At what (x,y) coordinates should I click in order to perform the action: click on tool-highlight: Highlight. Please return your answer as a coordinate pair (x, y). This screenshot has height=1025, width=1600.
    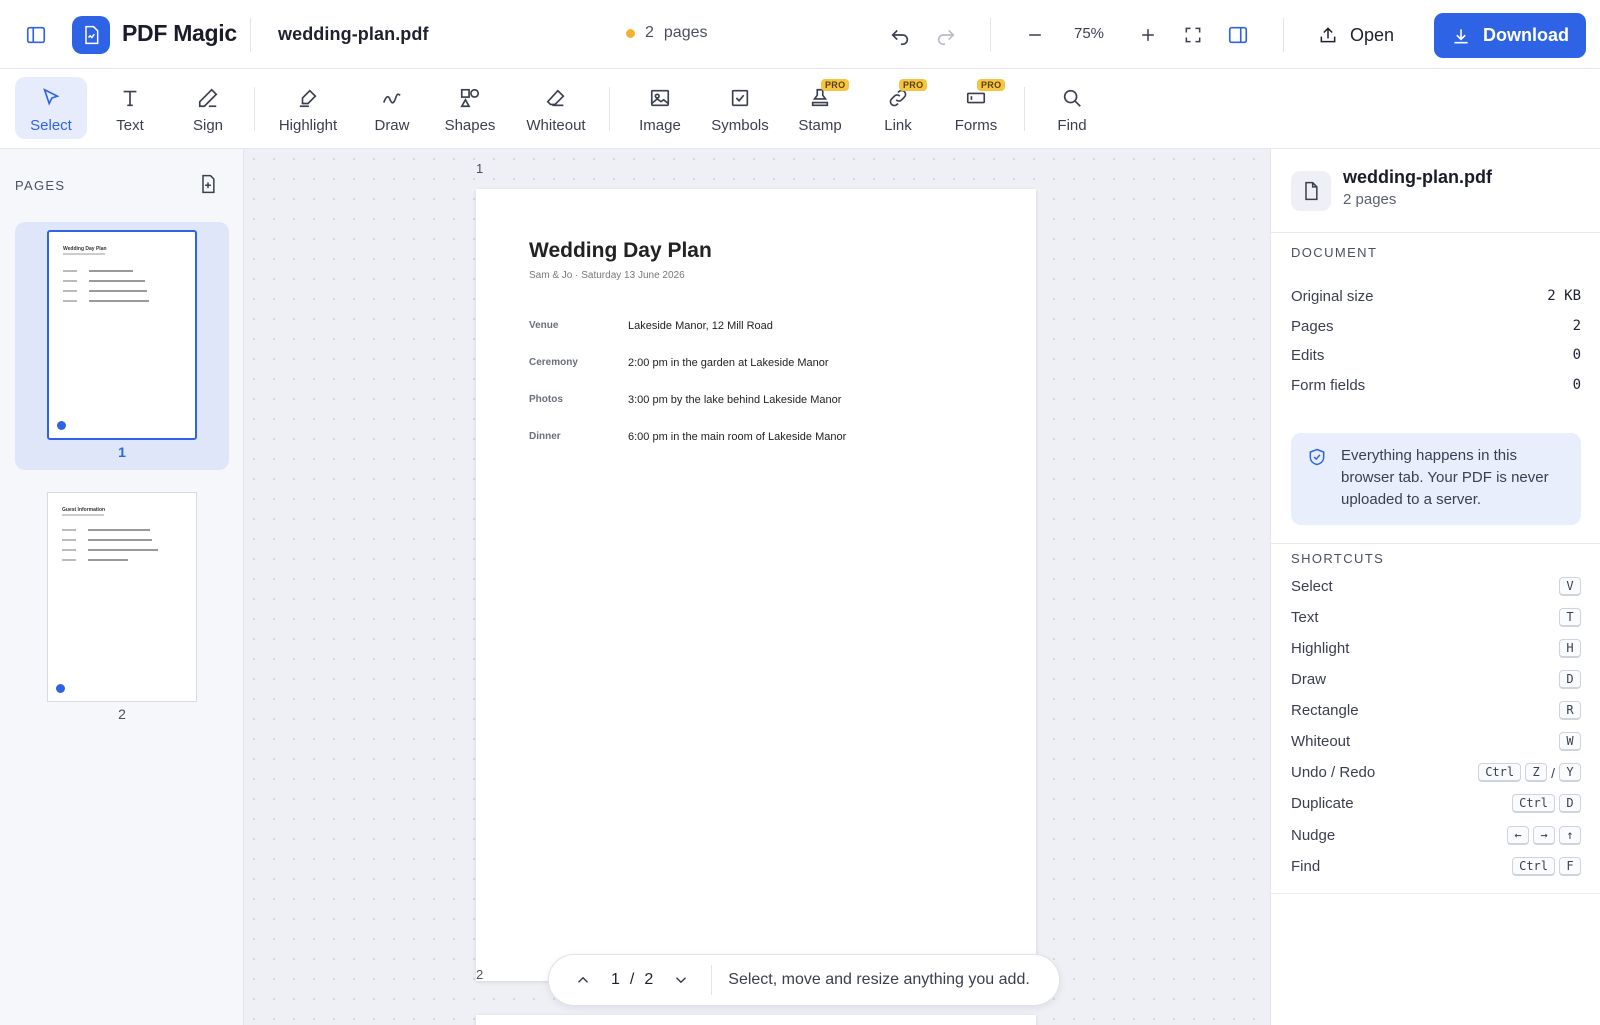
    Looking at the image, I should click on (308, 108).